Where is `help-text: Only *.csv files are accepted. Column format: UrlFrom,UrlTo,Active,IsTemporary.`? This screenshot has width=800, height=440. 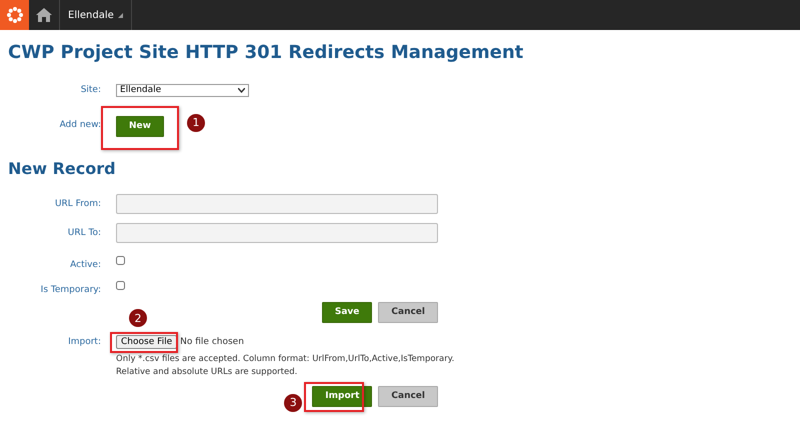 help-text: Only *.csv files are accepted. Column format: UrlFrom,UrlTo,Active,IsTemporary. is located at coordinates (285, 359).